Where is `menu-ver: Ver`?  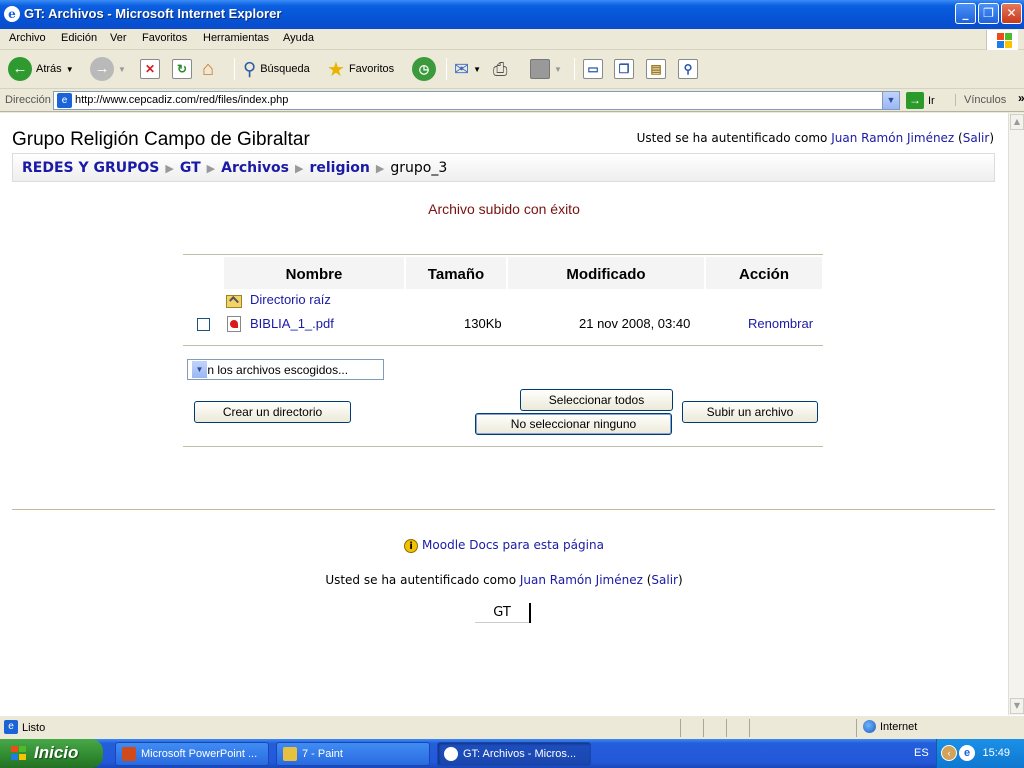
menu-ver: Ver is located at coordinates (118, 38).